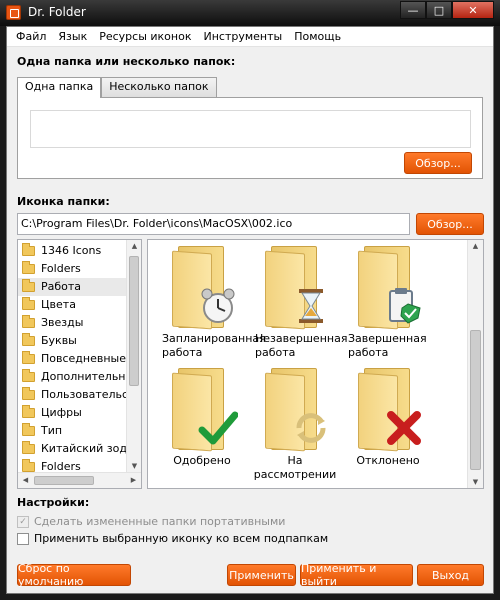 The image size is (500, 600). What do you see at coordinates (79, 359) in the screenshot?
I see `tree-item: Повседневные` at bounding box center [79, 359].